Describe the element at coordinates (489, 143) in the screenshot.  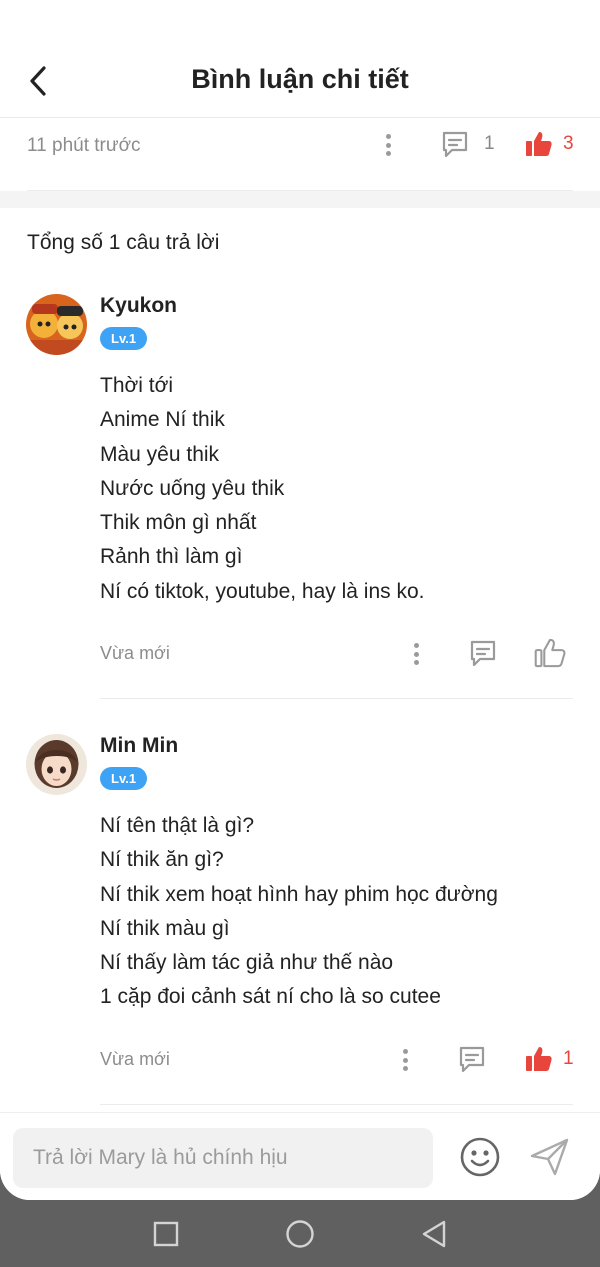
I see `post-comment-count: 1` at that location.